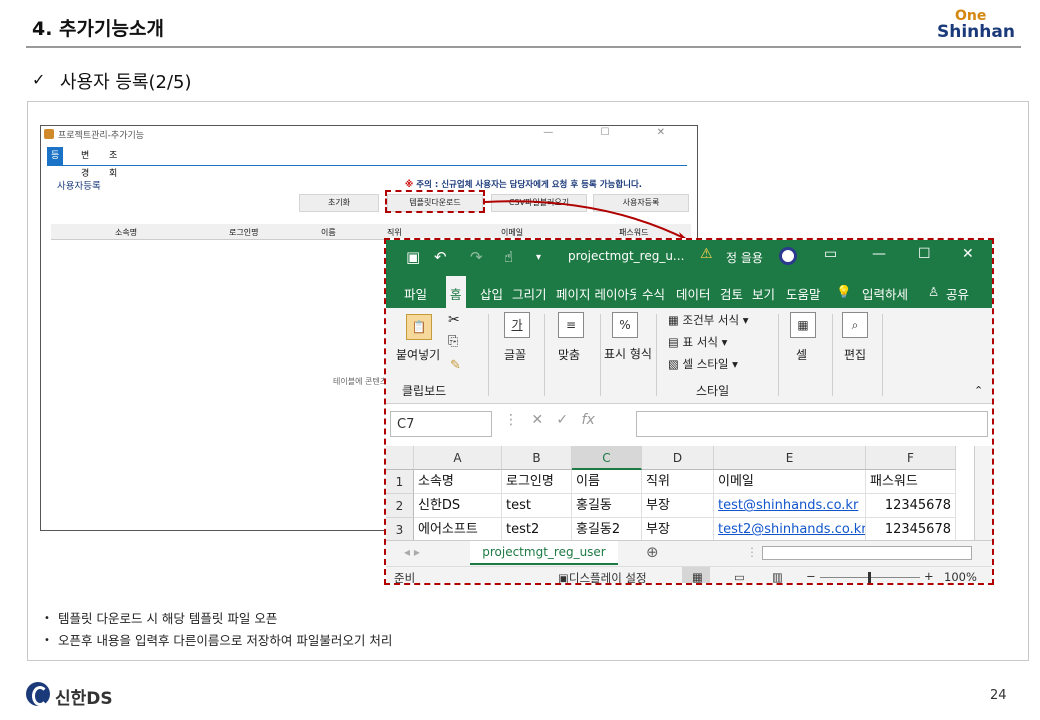  What do you see at coordinates (689, 553) in the screenshot?
I see `sheet-tab-bar: ◂ ▸ projectmgt_reg_user ⊕ ⋮` at bounding box center [689, 553].